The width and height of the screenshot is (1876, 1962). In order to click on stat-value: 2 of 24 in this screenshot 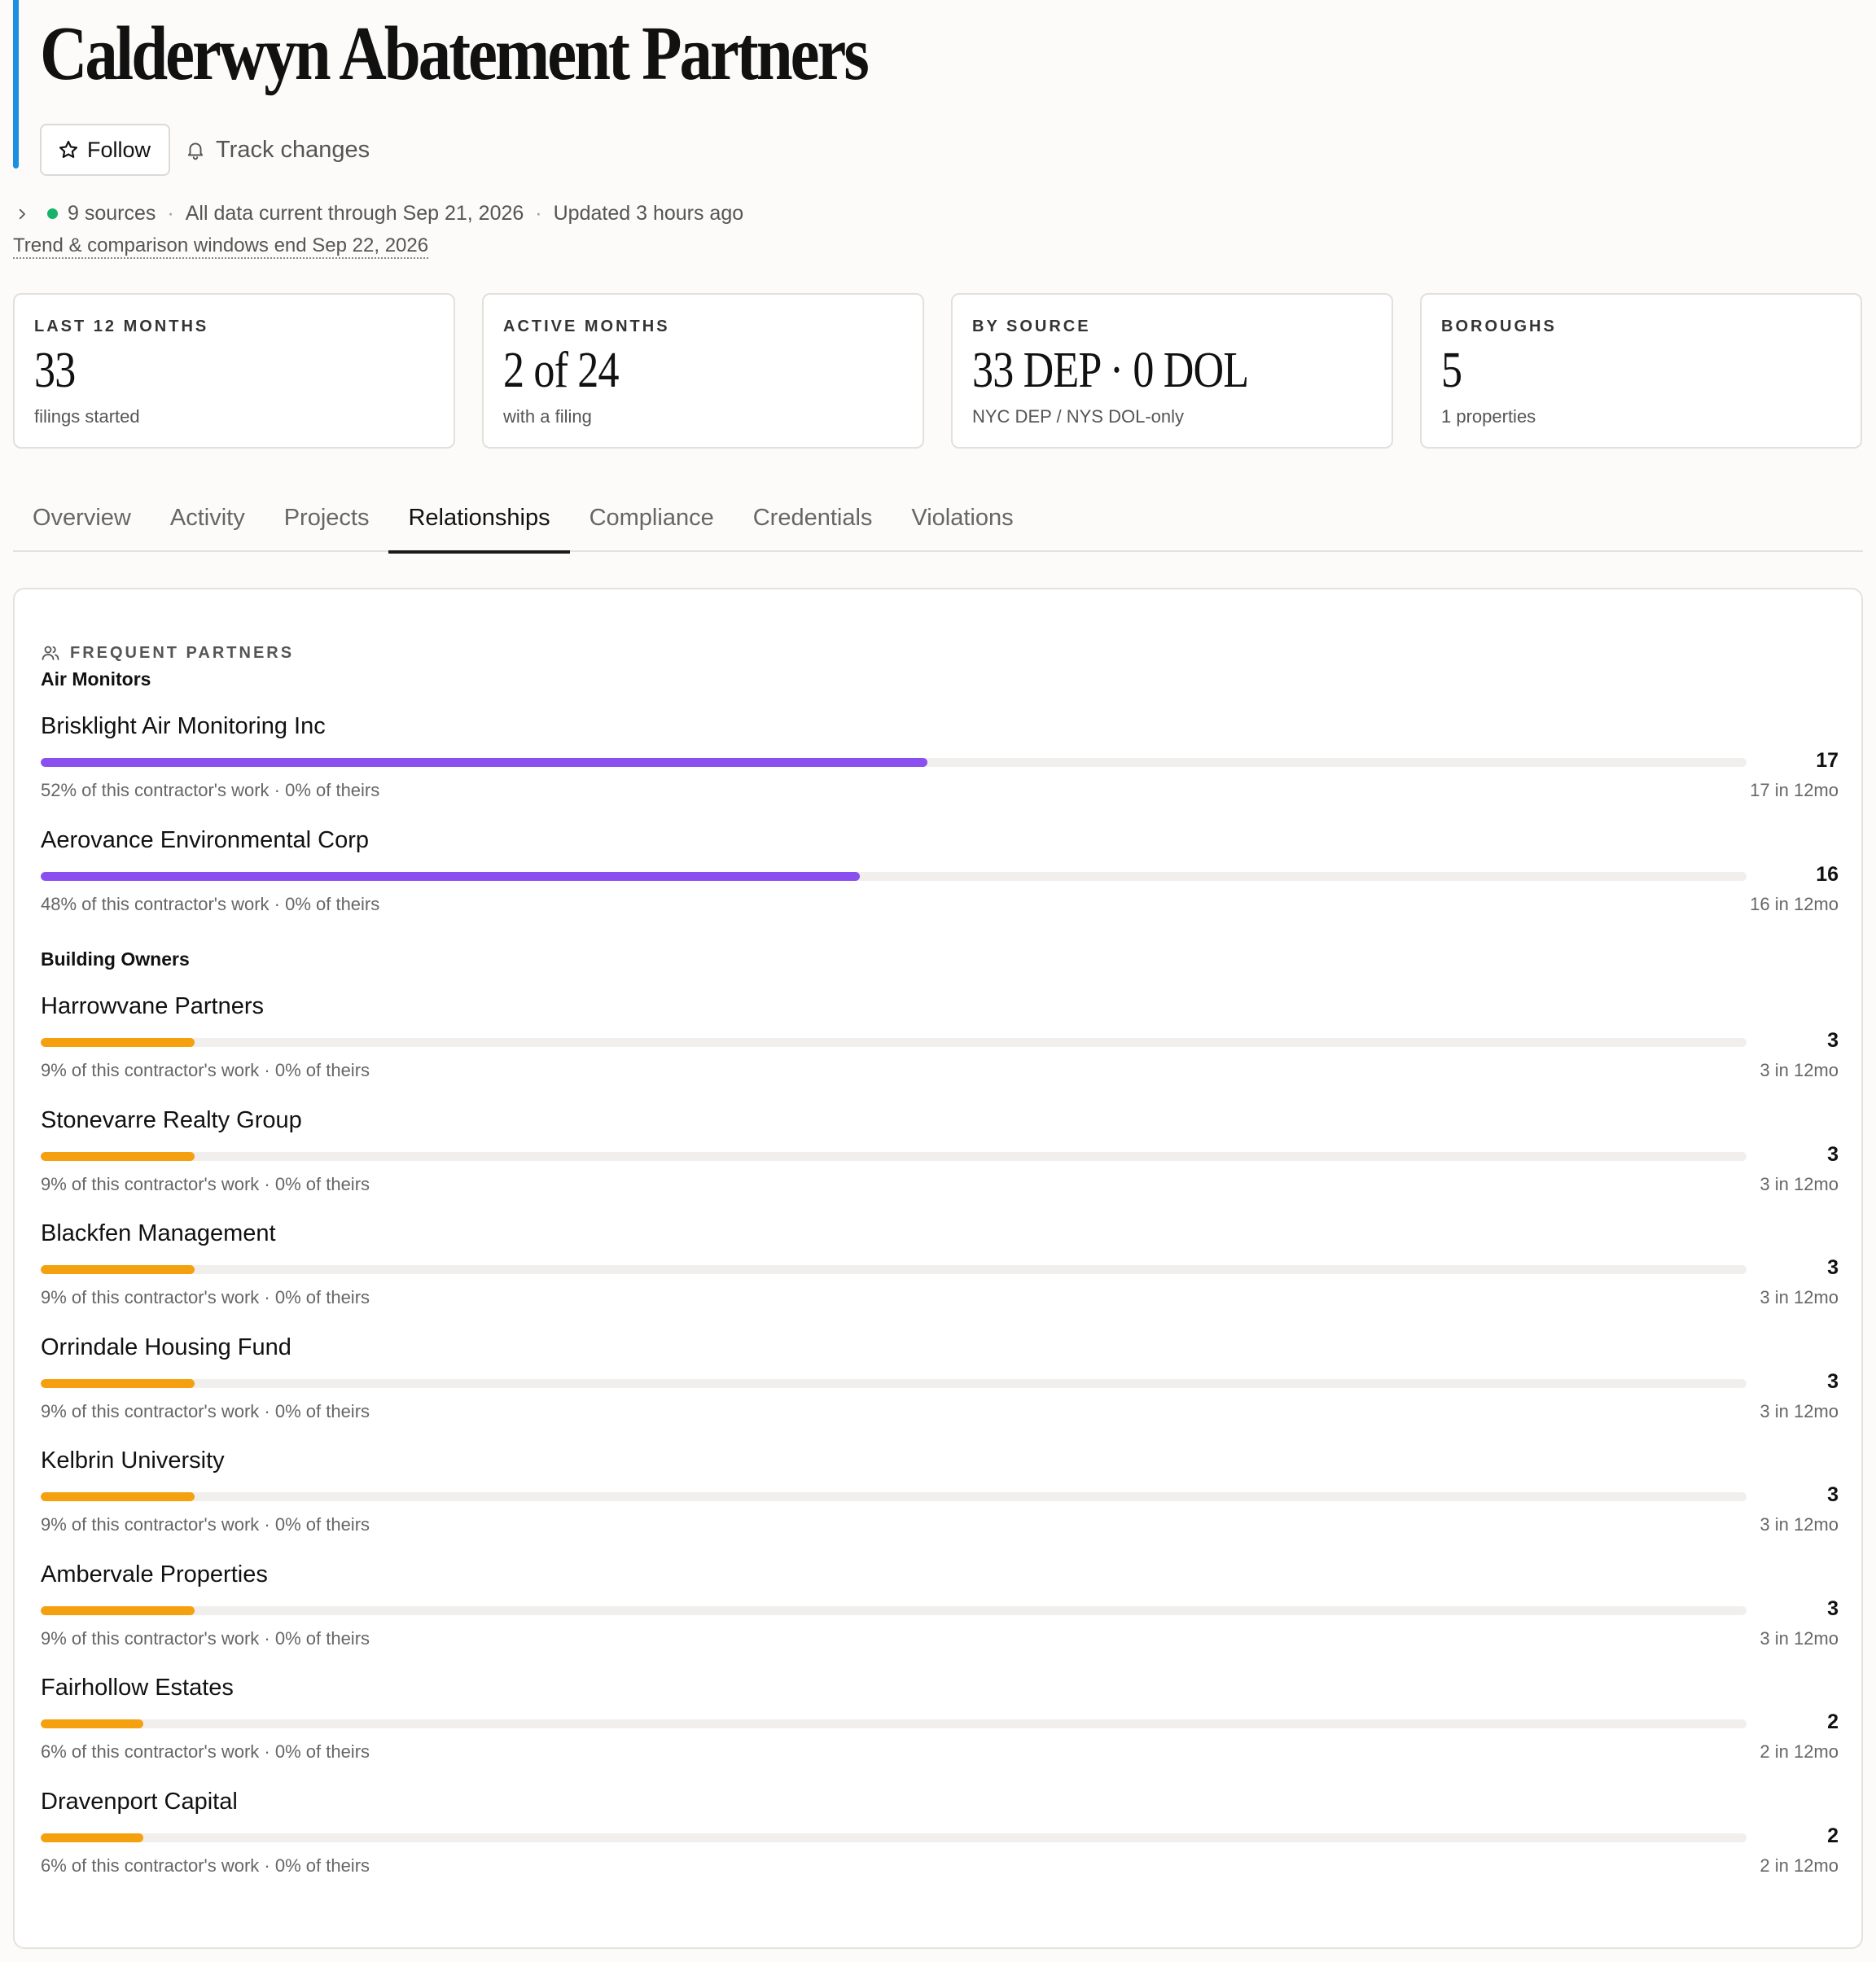, I will do `click(562, 370)`.